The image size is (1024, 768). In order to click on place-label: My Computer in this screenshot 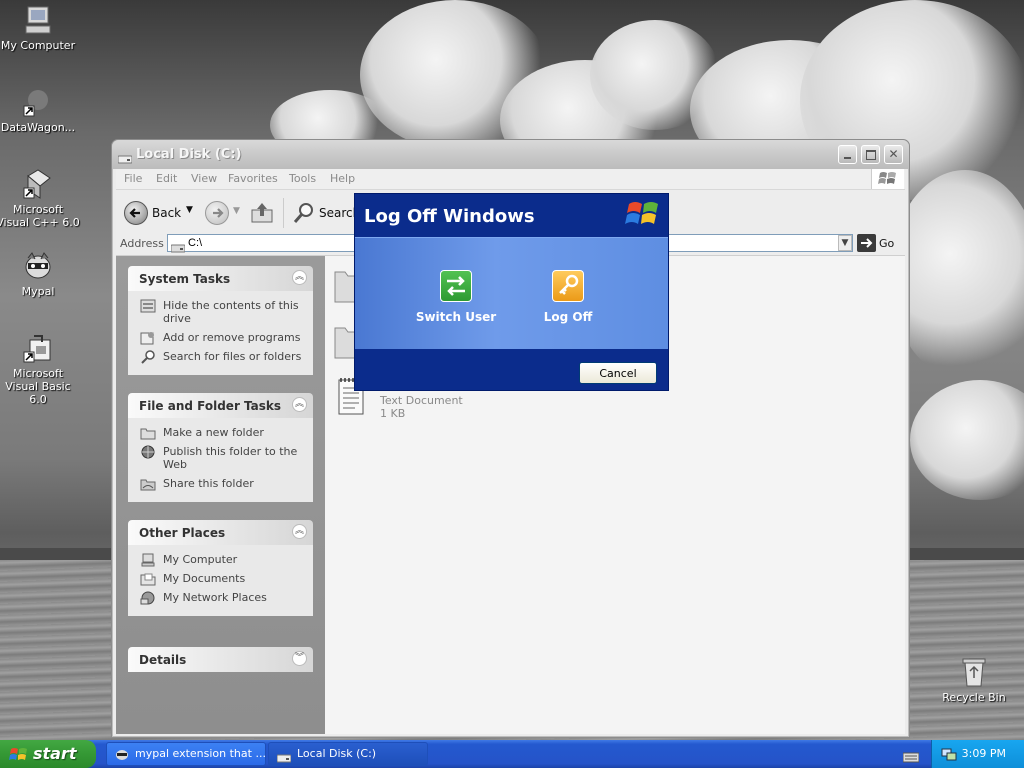, I will do `click(200, 559)`.